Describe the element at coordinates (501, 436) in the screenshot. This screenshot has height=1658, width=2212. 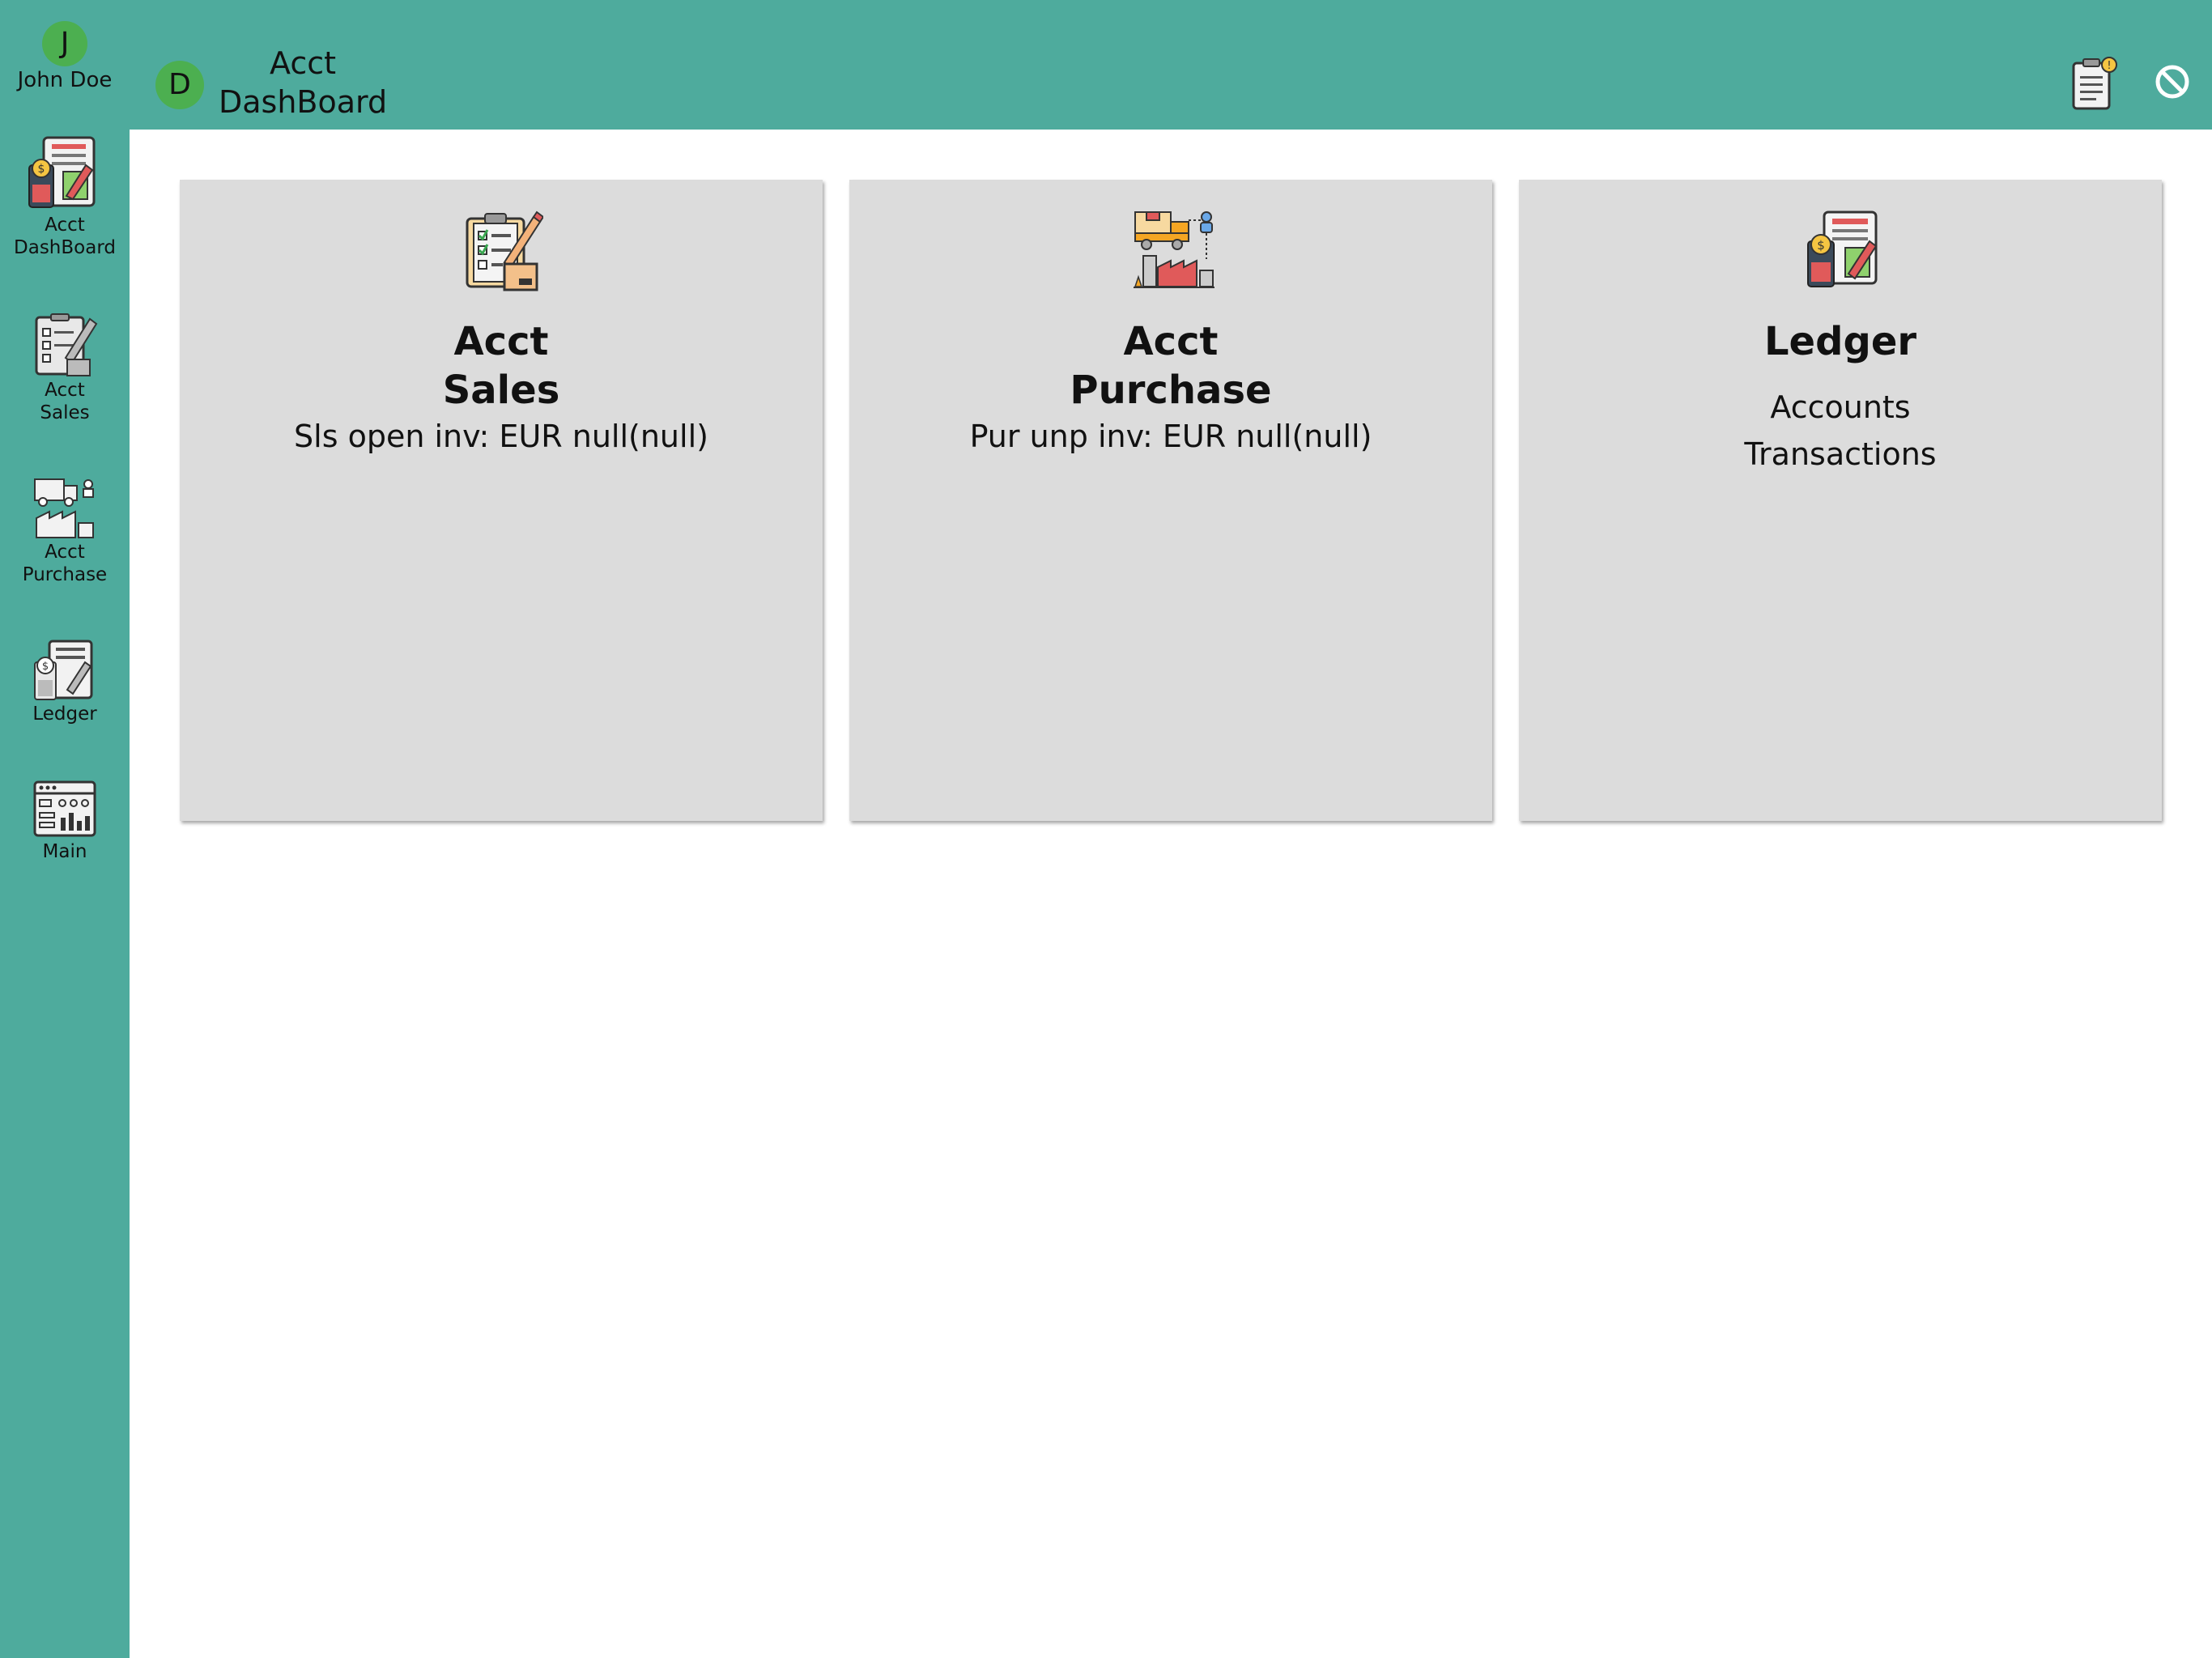
I see `card-subtitle: Sls open inv: EUR null(null)` at that location.